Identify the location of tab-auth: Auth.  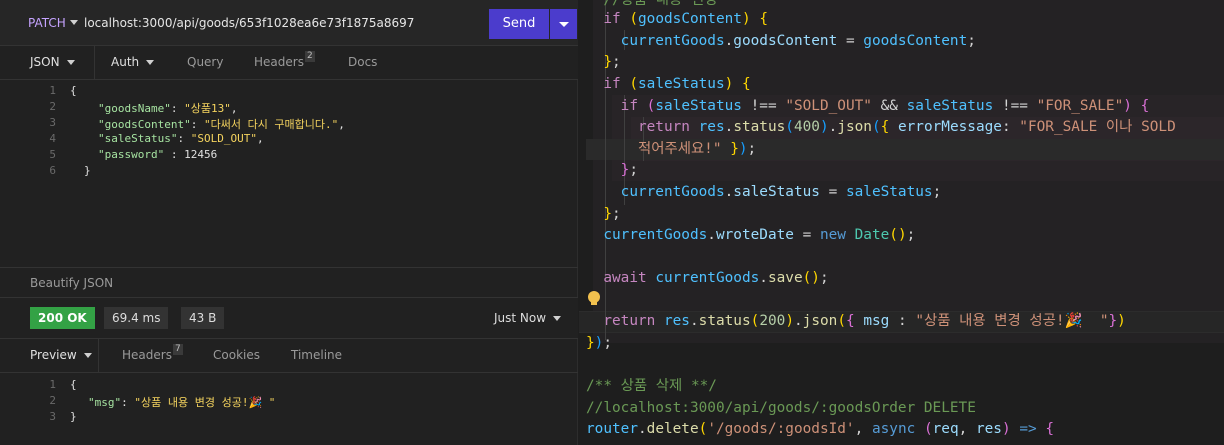
(133, 63).